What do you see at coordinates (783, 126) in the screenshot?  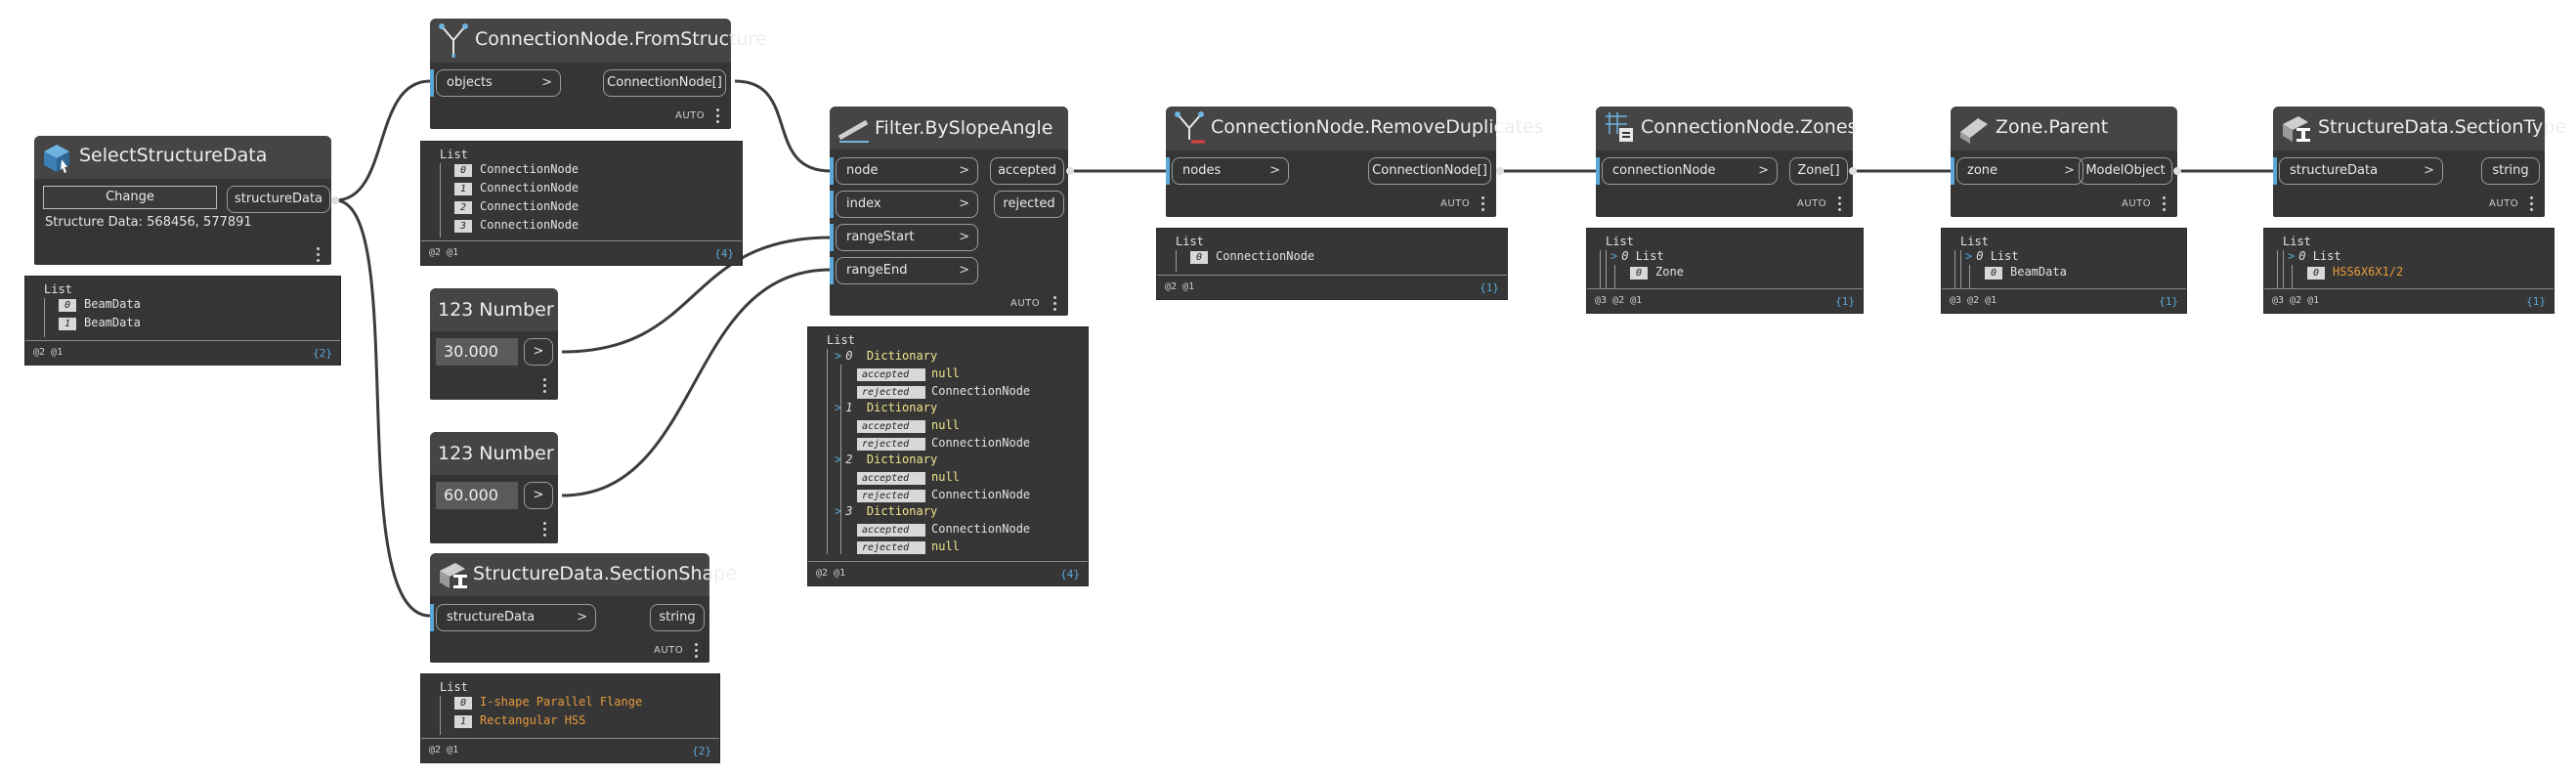 I see `wire-fromstructure-to-filter` at bounding box center [783, 126].